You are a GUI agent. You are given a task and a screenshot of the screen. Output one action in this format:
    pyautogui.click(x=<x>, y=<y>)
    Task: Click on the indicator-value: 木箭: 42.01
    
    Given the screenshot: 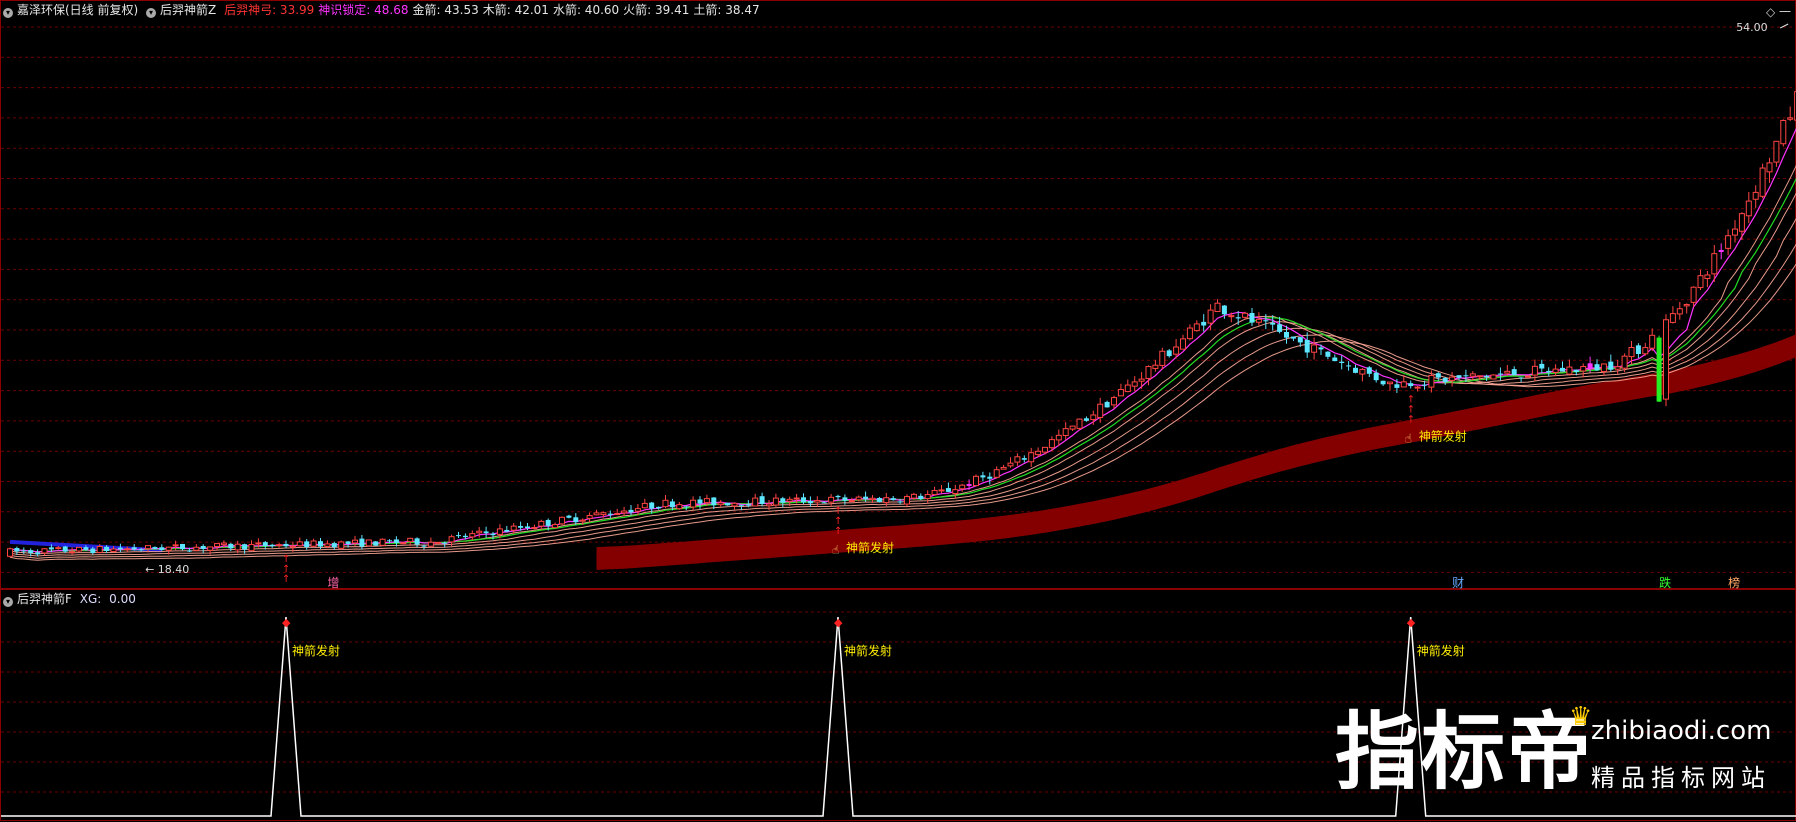 What is the action you would take?
    pyautogui.click(x=516, y=10)
    